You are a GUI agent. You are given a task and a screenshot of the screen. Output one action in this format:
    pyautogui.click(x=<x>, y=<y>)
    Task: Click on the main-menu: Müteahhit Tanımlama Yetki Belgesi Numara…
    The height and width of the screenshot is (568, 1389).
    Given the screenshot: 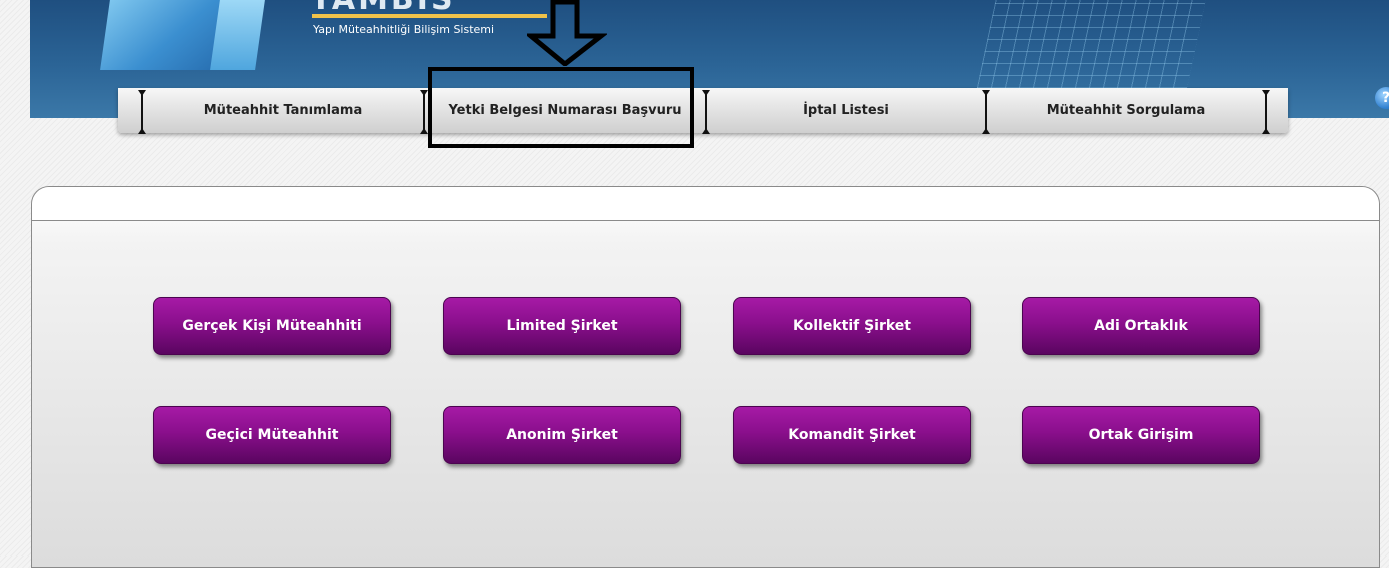 What is the action you would take?
    pyautogui.click(x=703, y=111)
    